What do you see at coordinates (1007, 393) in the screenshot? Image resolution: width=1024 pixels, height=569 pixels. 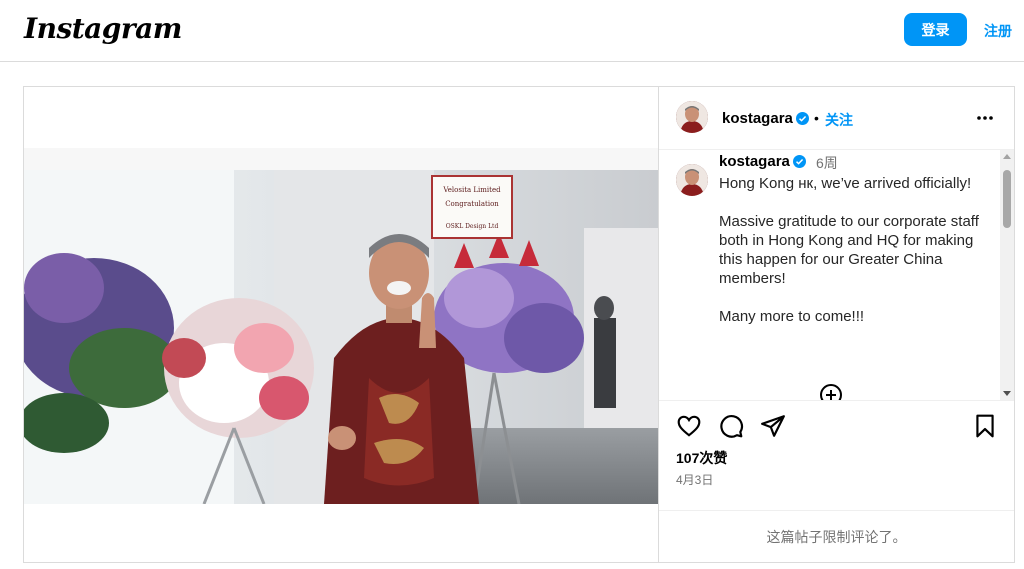 I see `scroll-down-arrow` at bounding box center [1007, 393].